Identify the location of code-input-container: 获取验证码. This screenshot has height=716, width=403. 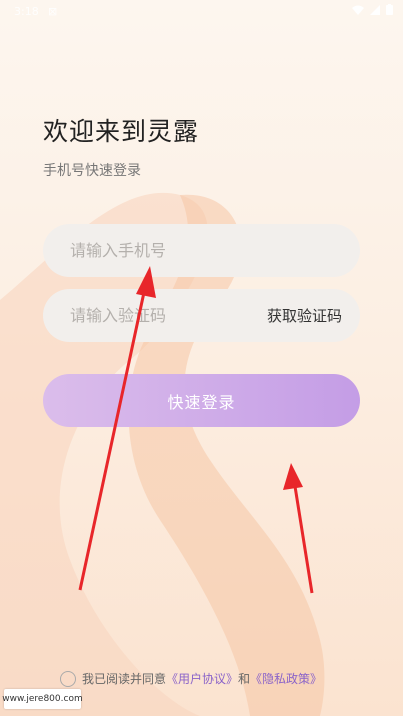
(201, 315).